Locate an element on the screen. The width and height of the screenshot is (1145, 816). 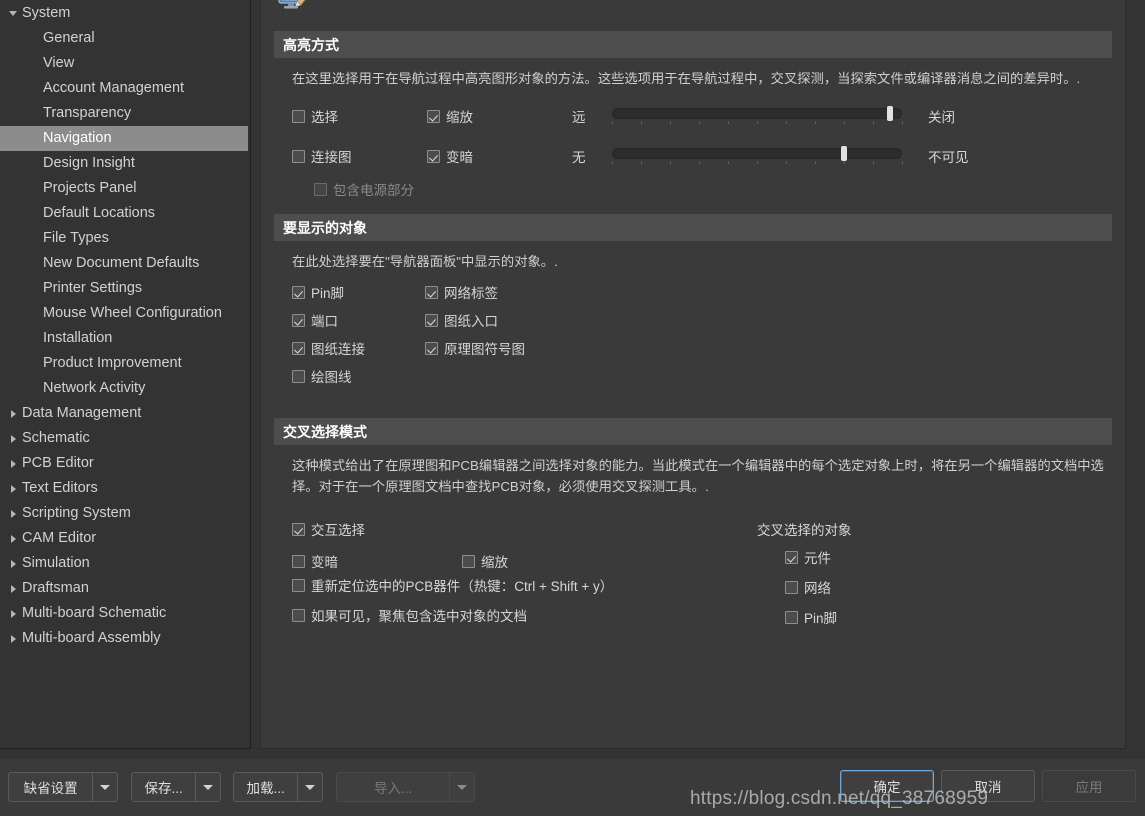
sidebar-item-printer-settings: Printer Settings is located at coordinates (125, 288).